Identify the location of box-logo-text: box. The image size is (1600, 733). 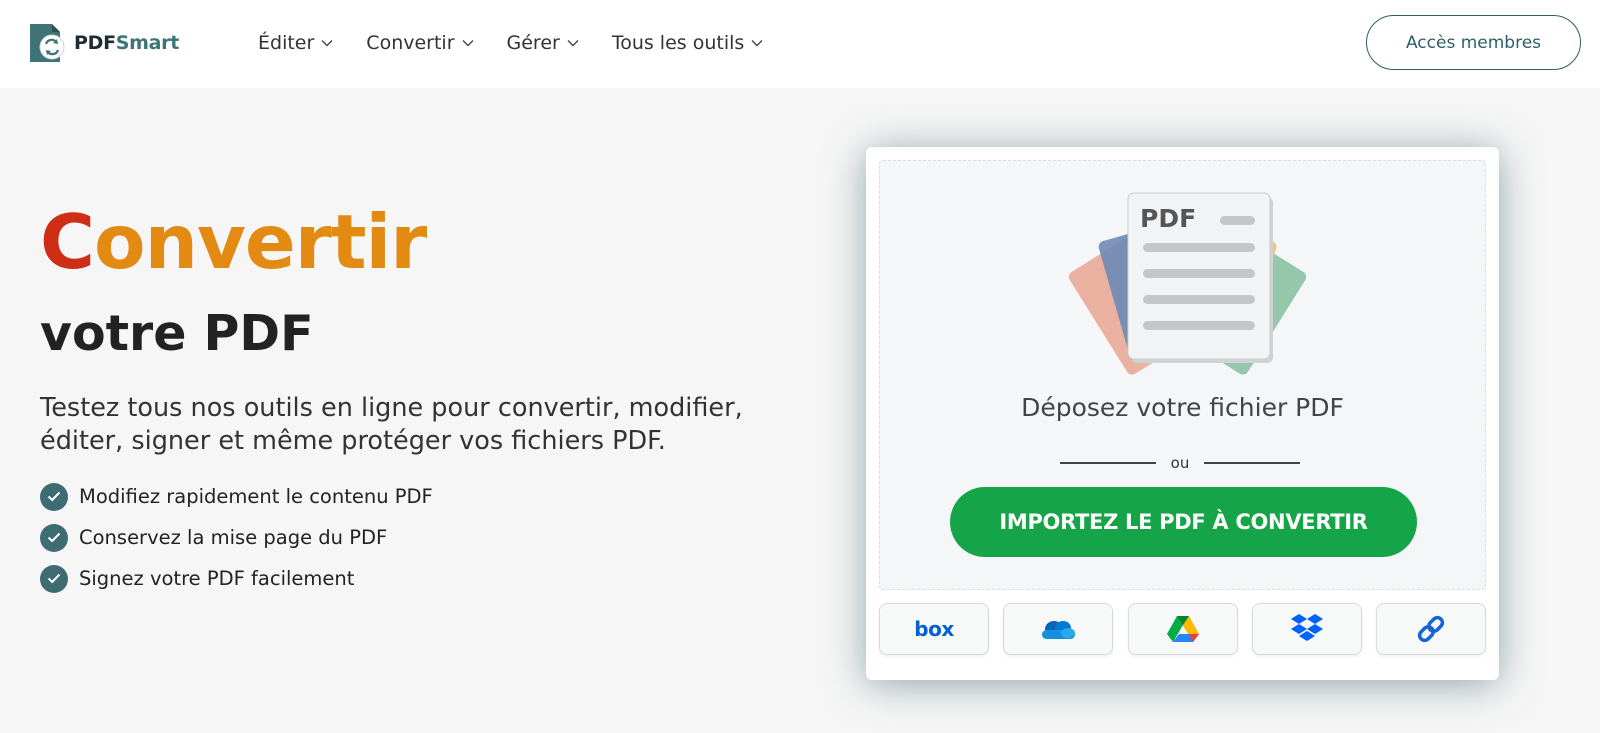
(934, 629).